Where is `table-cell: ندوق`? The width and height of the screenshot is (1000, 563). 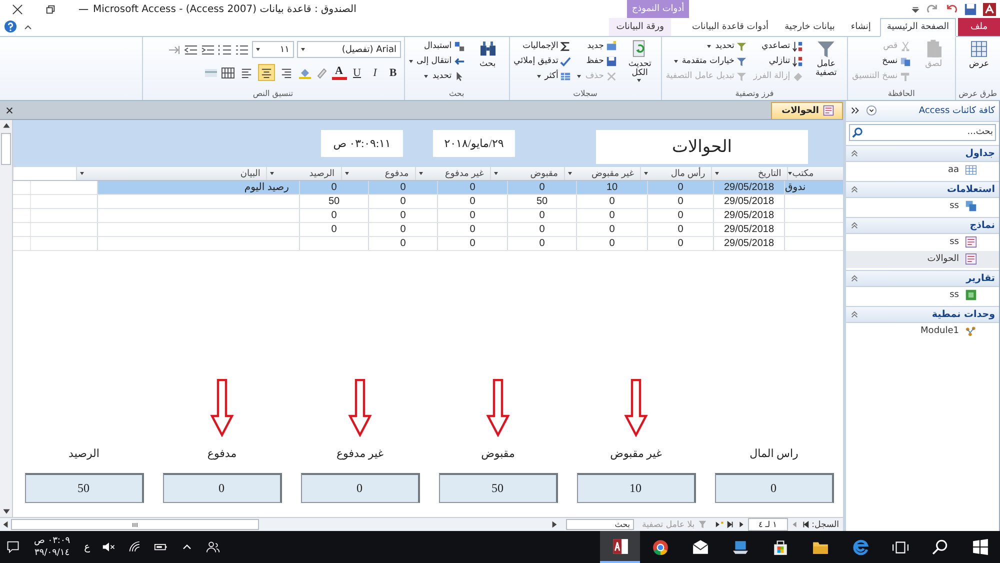 table-cell: ندوق is located at coordinates (813, 187).